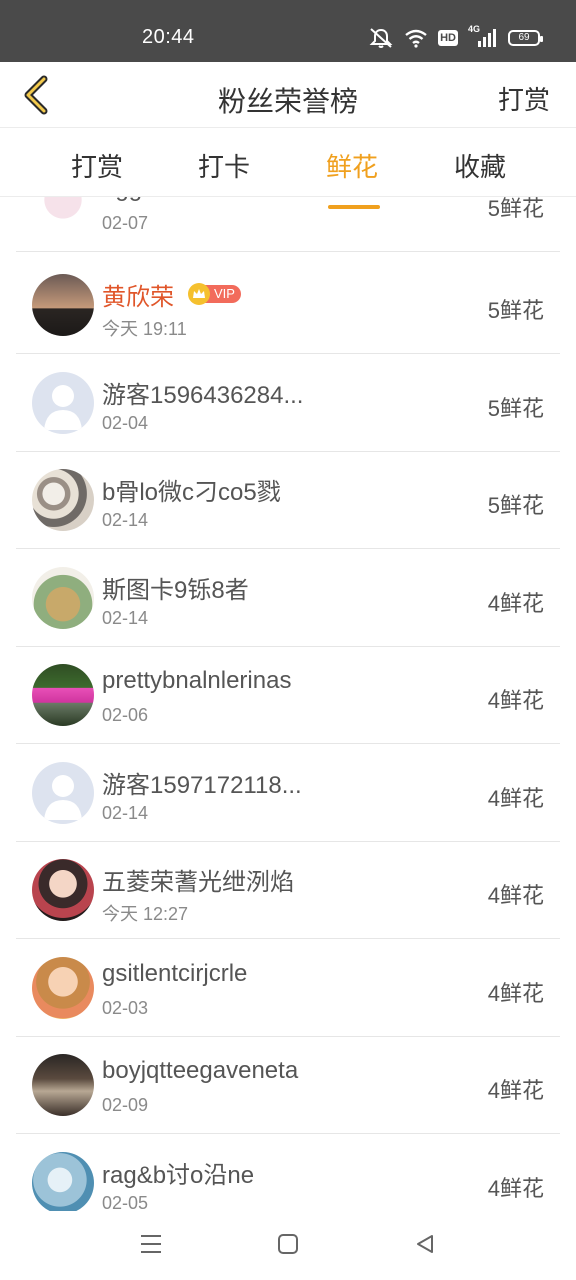 This screenshot has width=576, height=1280. I want to click on menu-button, so click(151, 1244).